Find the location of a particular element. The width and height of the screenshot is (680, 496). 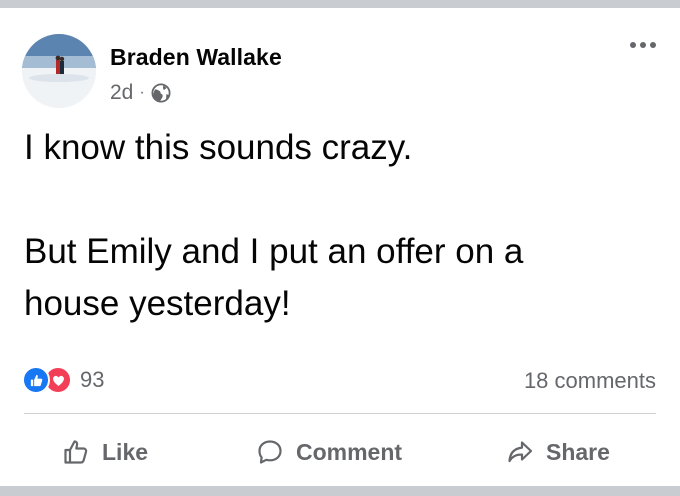

thumbs-up-icon is located at coordinates (76, 452).